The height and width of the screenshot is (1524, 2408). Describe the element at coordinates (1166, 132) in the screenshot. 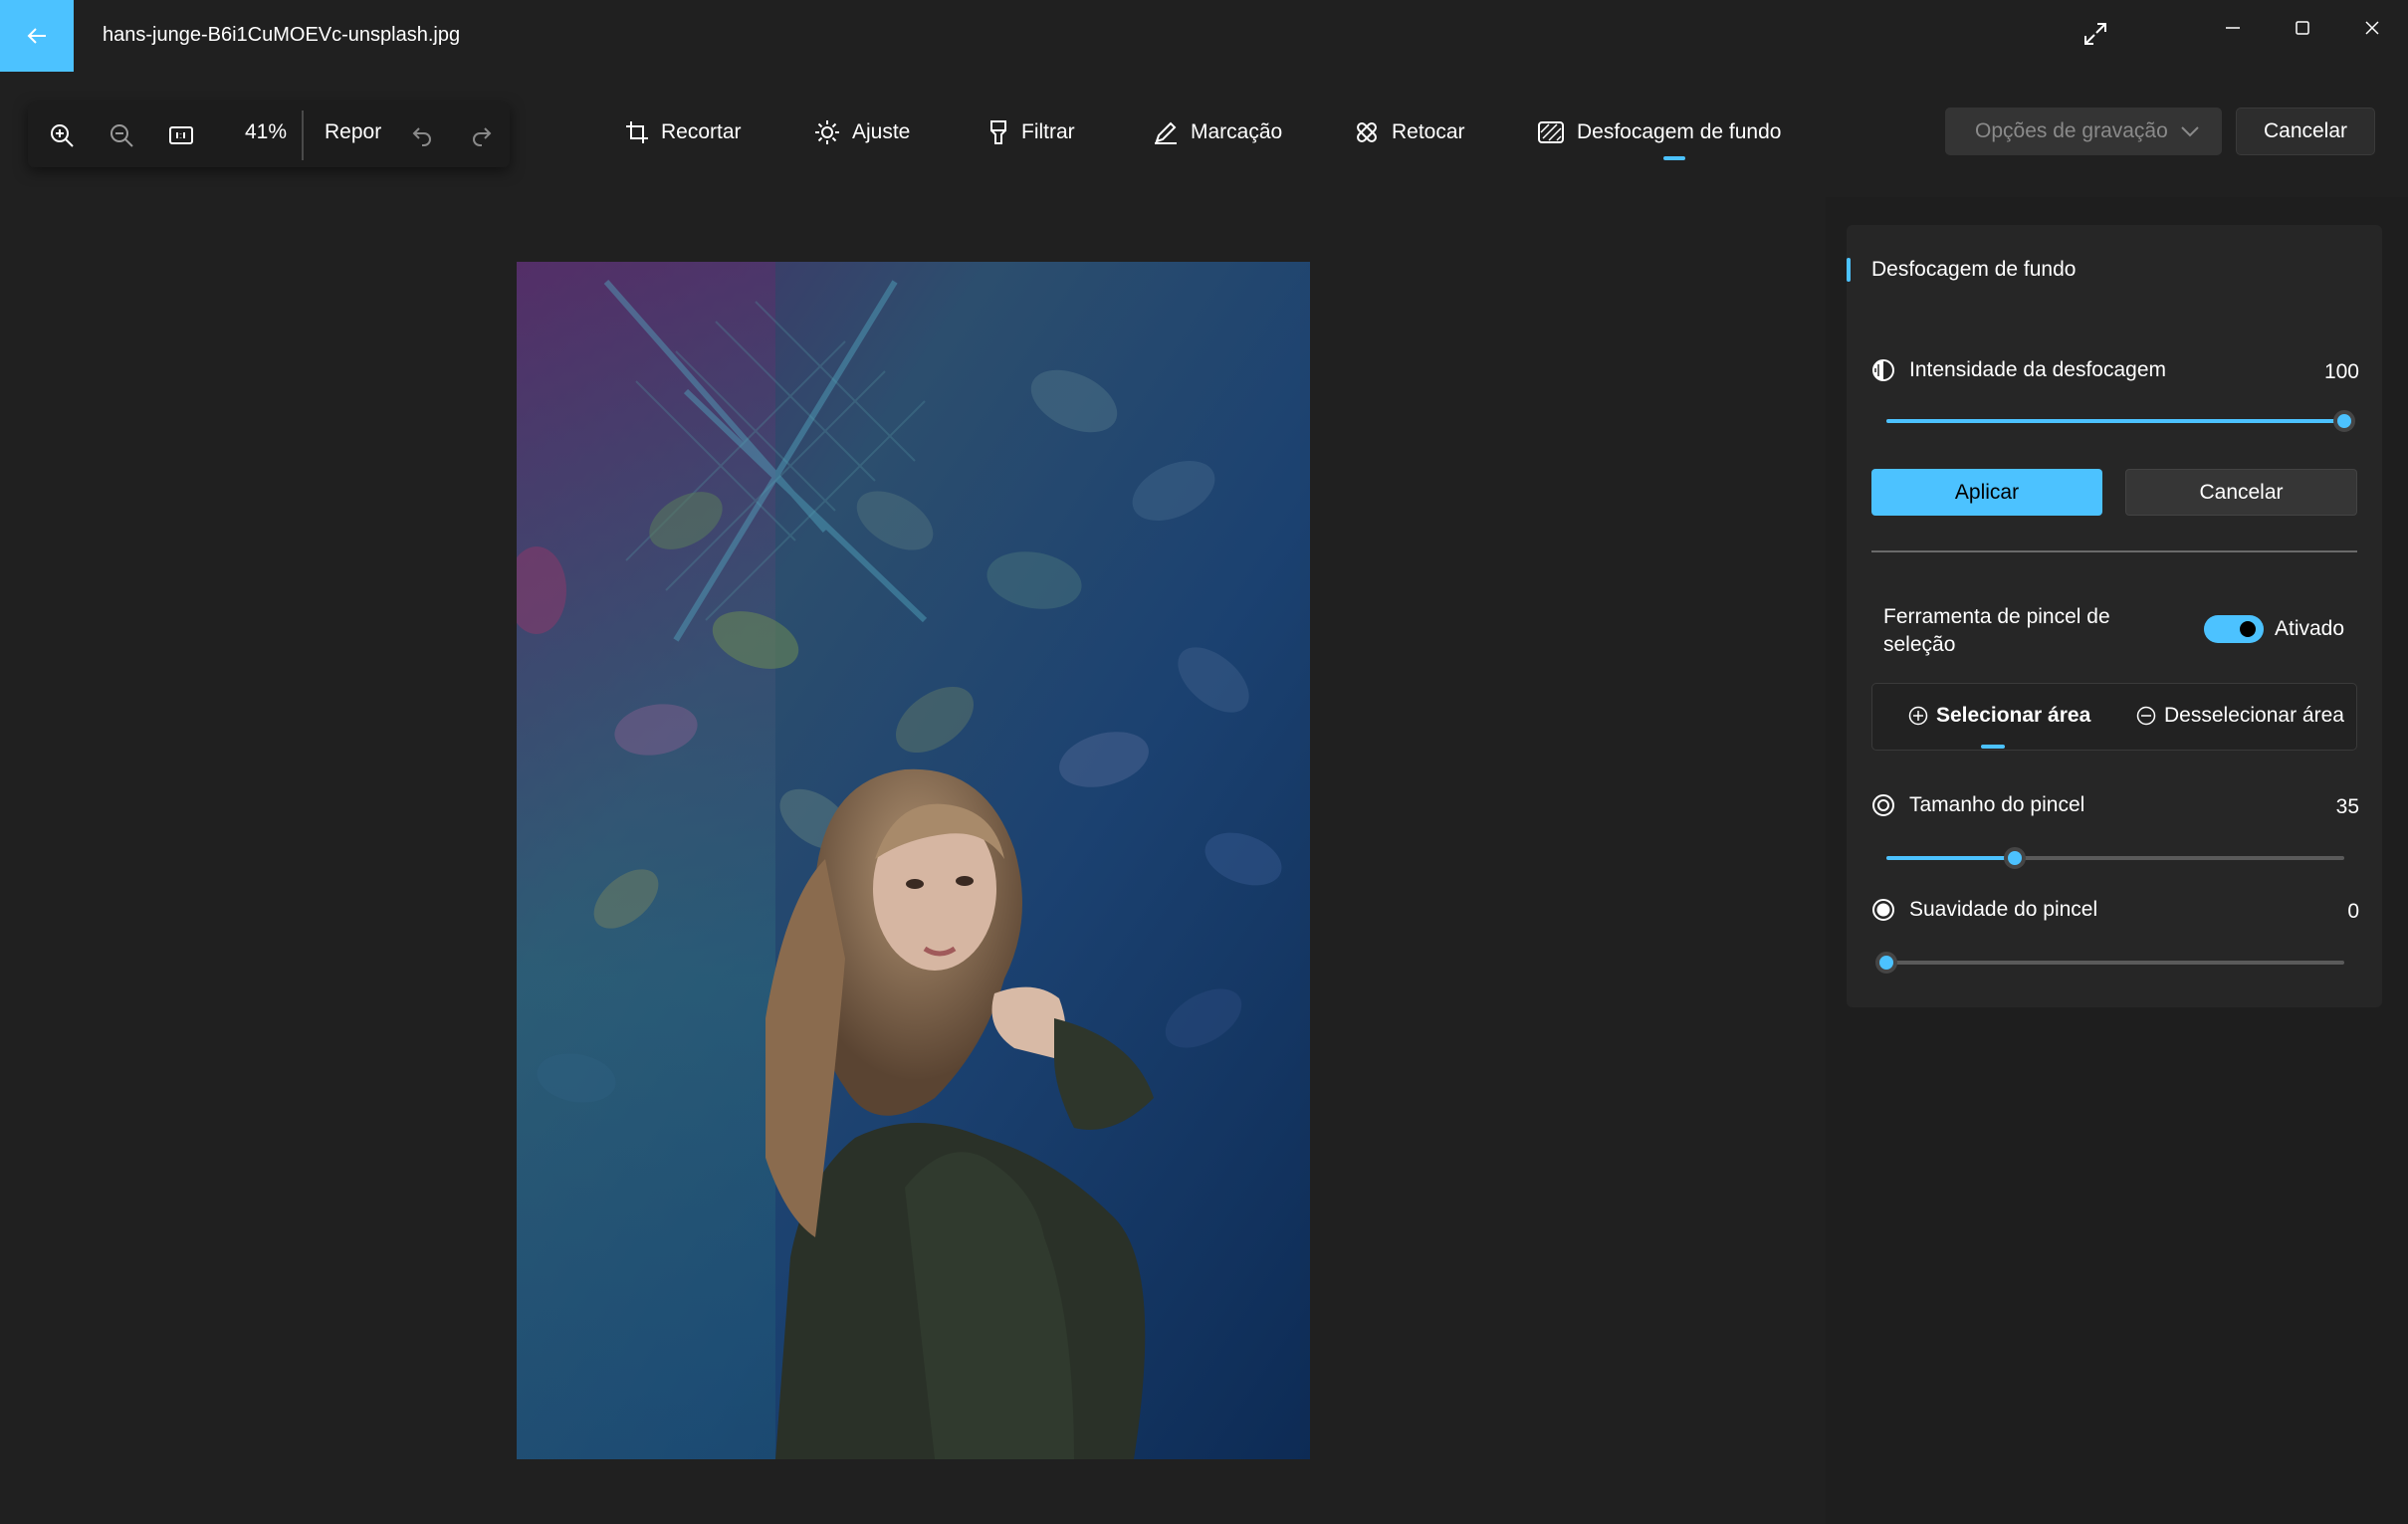

I see `pen-icon` at that location.